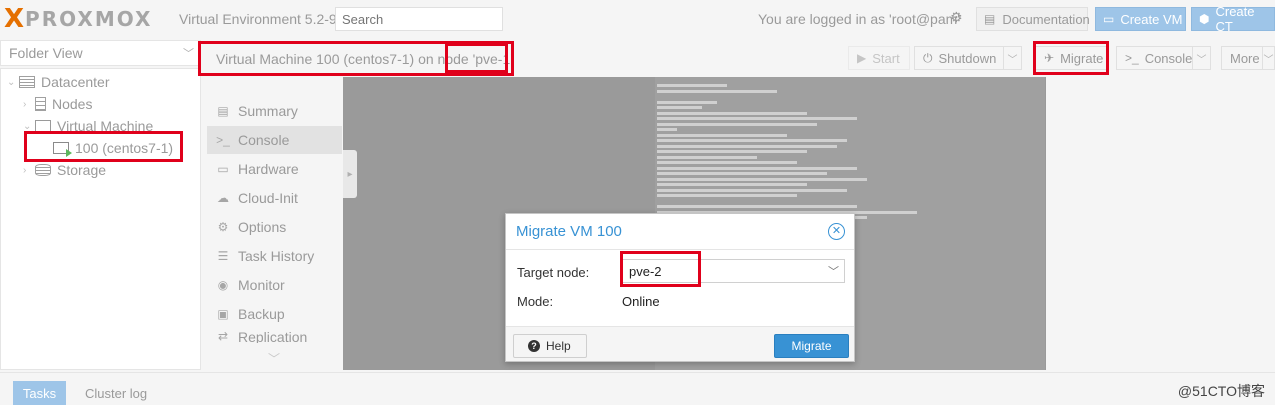 The height and width of the screenshot is (405, 1275). Describe the element at coordinates (1248, 58) in the screenshot. I see `more-button: More ﹀` at that location.